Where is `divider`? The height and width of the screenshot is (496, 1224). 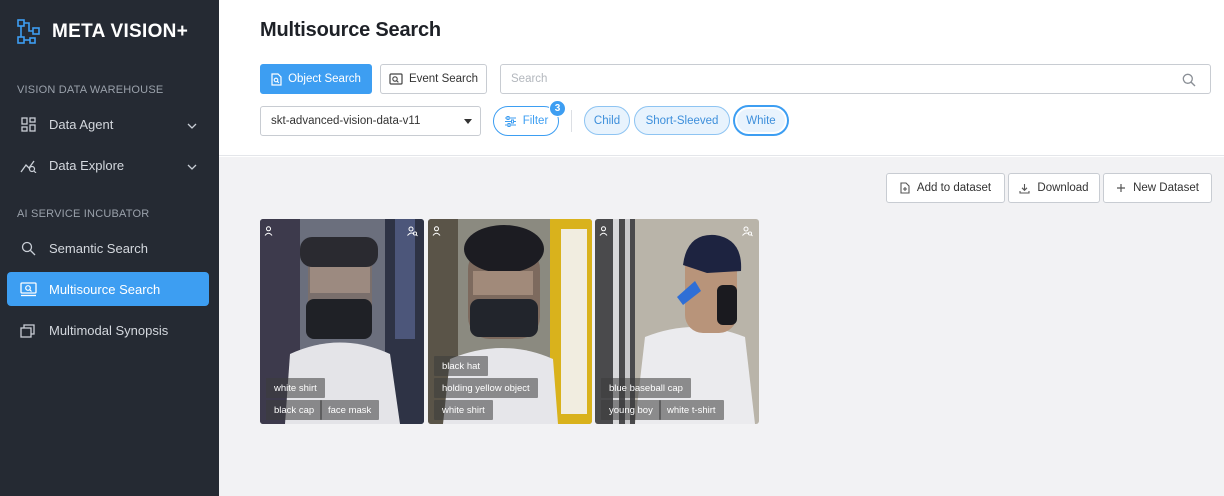
divider is located at coordinates (571, 121).